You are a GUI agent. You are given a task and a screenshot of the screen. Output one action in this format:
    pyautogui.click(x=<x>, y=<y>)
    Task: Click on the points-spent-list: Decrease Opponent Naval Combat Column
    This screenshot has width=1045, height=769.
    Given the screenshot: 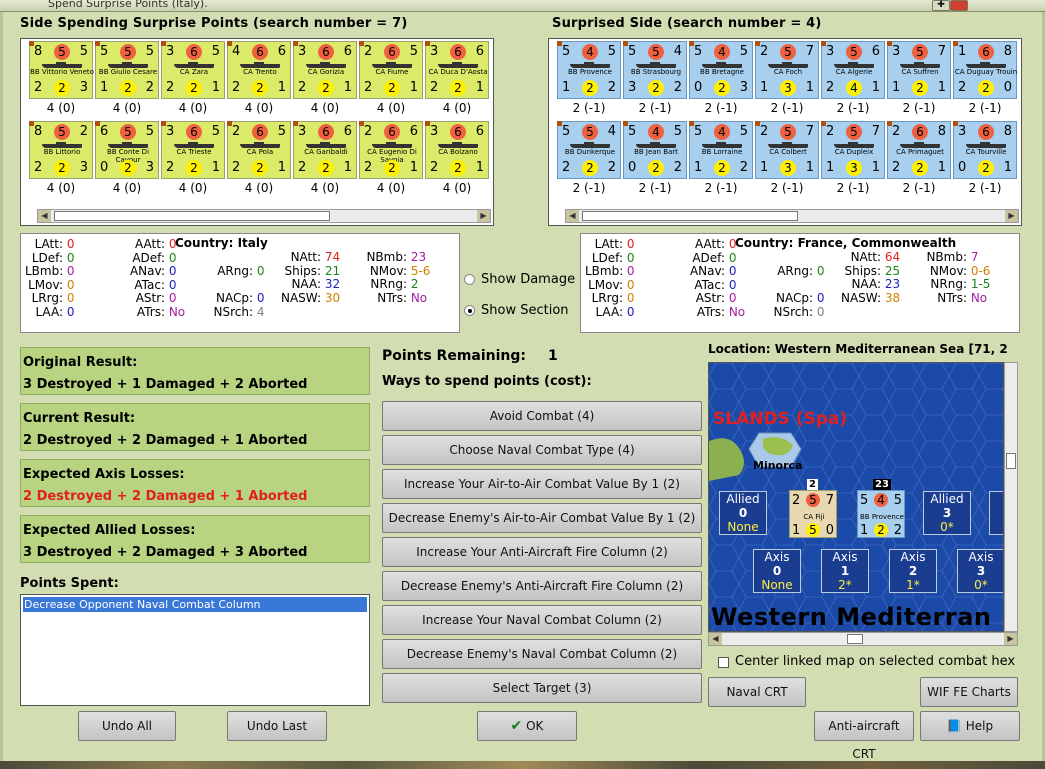 What is the action you would take?
    pyautogui.click(x=195, y=650)
    